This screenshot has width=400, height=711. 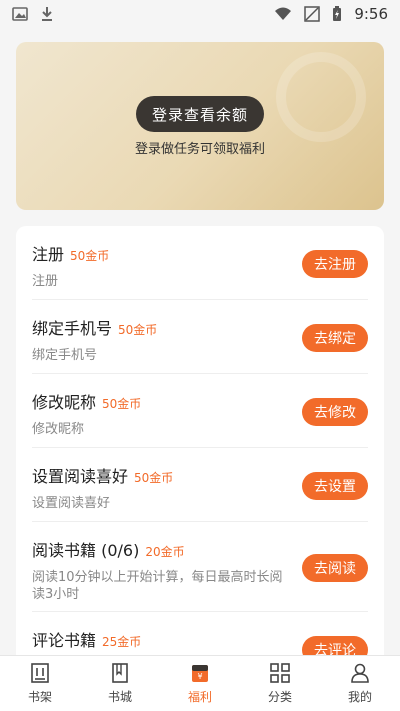 I want to click on profile-icon, so click(x=360, y=673).